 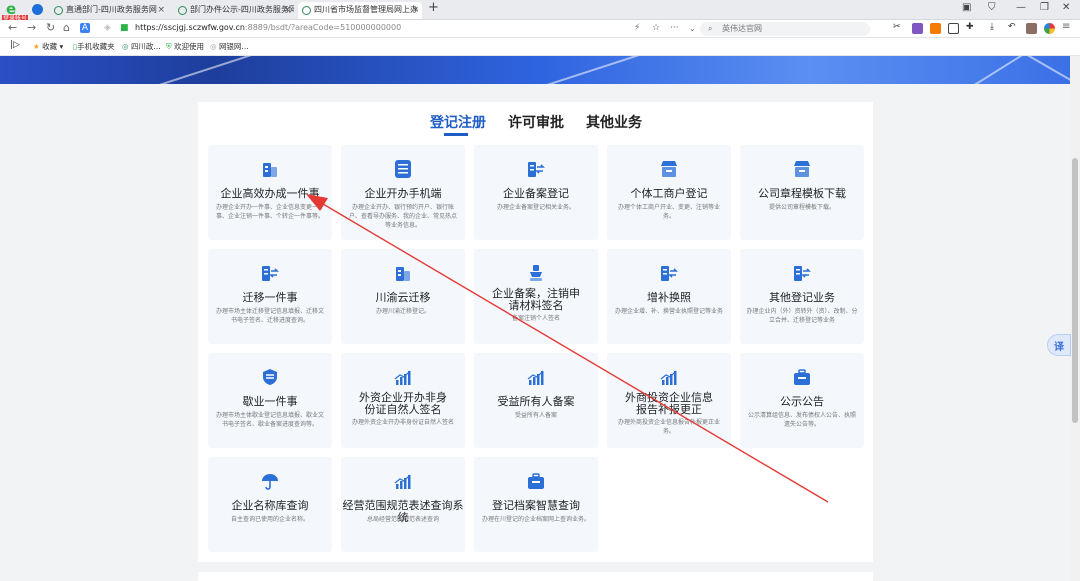 I want to click on home-icon: ⌂, so click(x=66, y=27).